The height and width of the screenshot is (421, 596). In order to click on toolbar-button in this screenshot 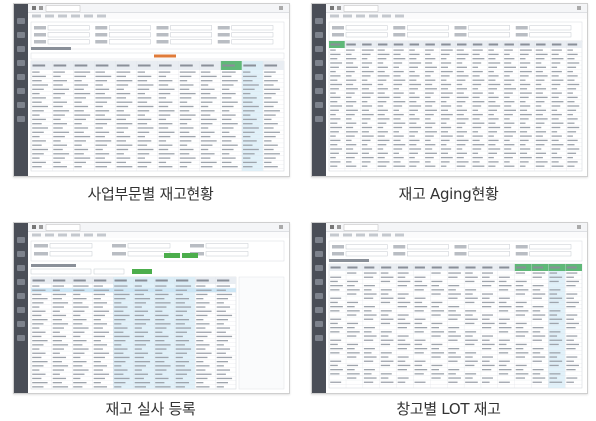, I will do `click(360, 16)`.